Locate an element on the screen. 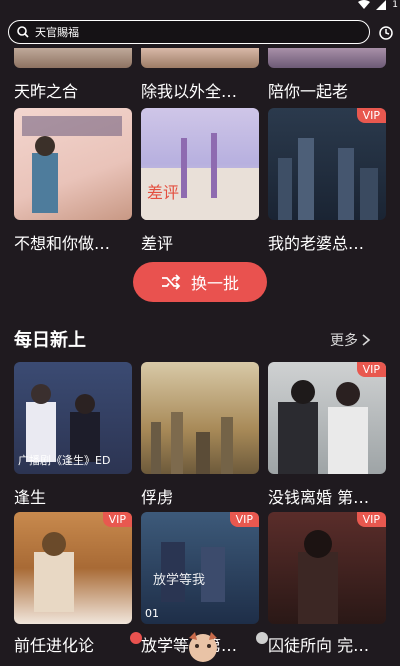 This screenshot has width=400, height=666. floating-mascot-area is located at coordinates (200, 647).